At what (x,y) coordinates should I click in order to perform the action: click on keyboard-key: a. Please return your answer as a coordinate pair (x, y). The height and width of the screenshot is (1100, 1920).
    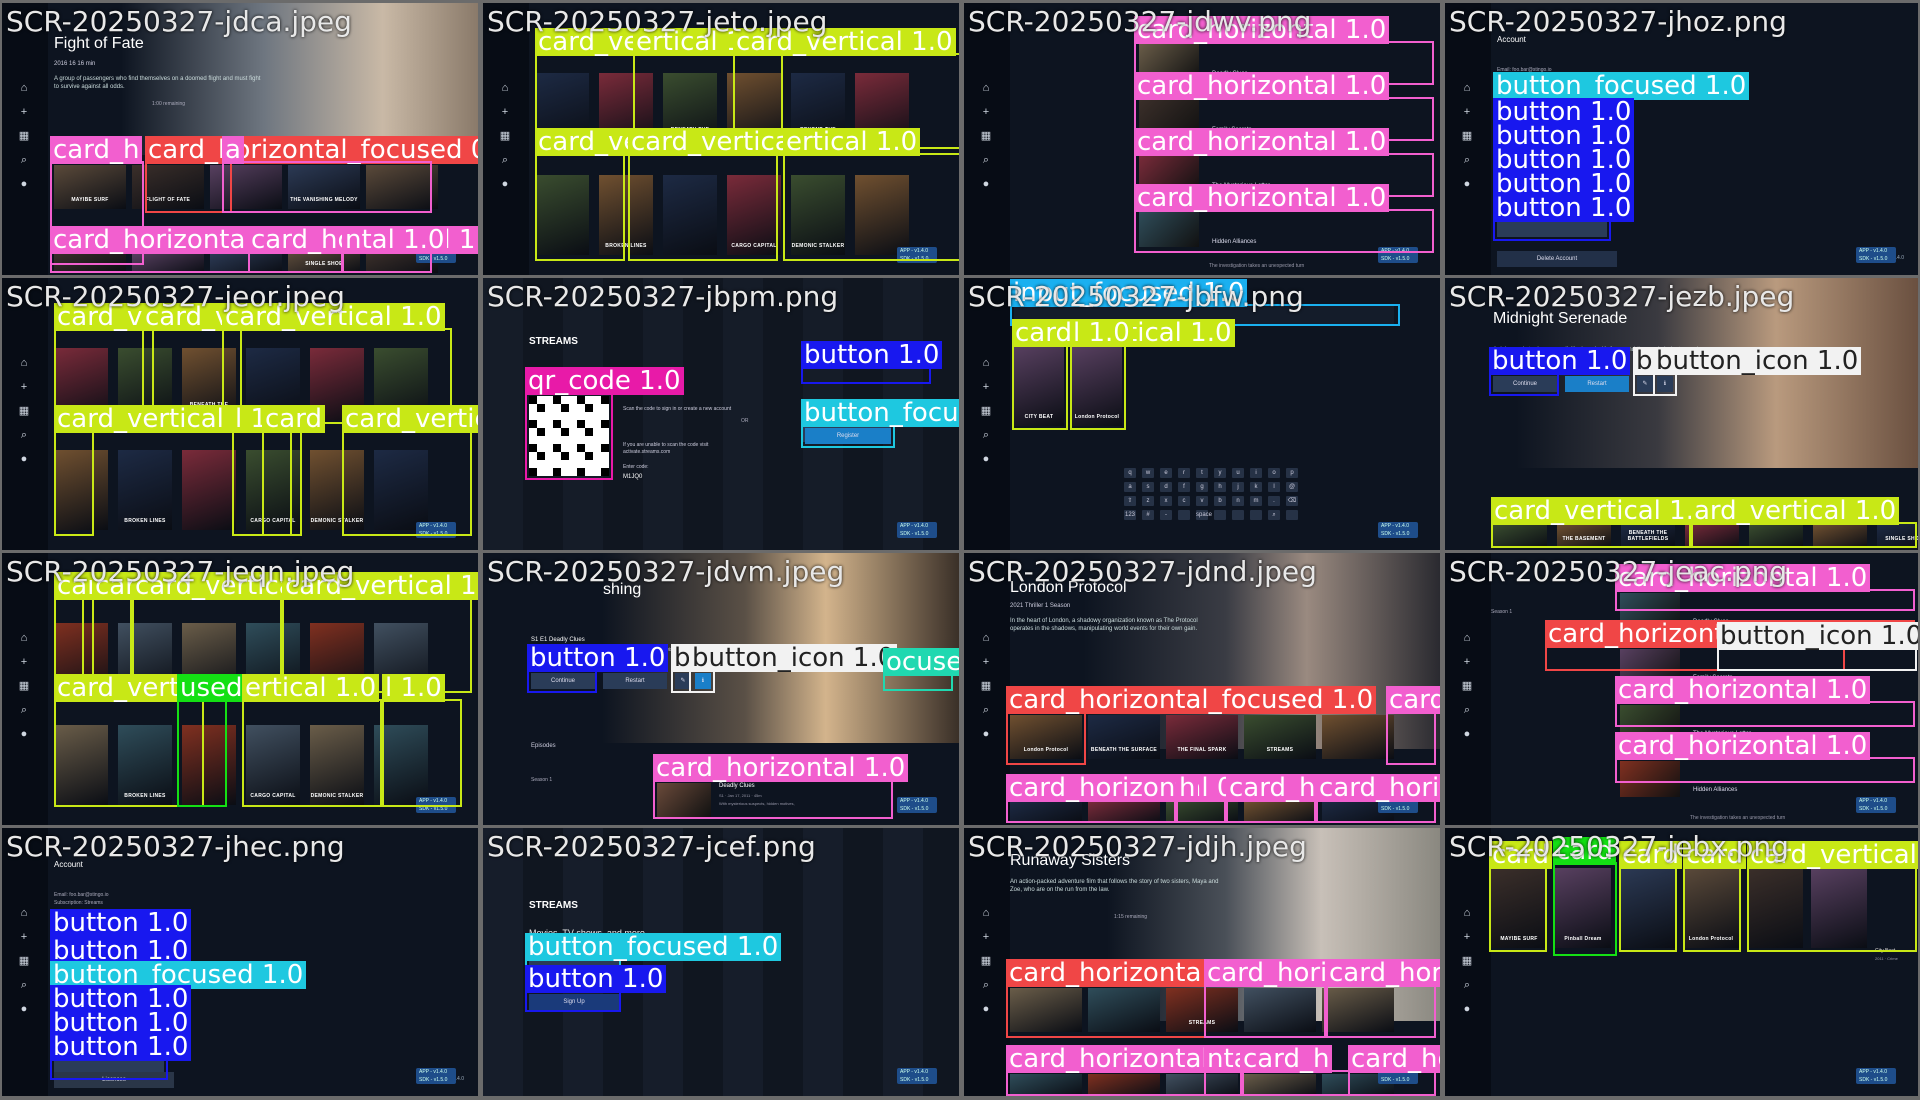
    Looking at the image, I should click on (1130, 487).